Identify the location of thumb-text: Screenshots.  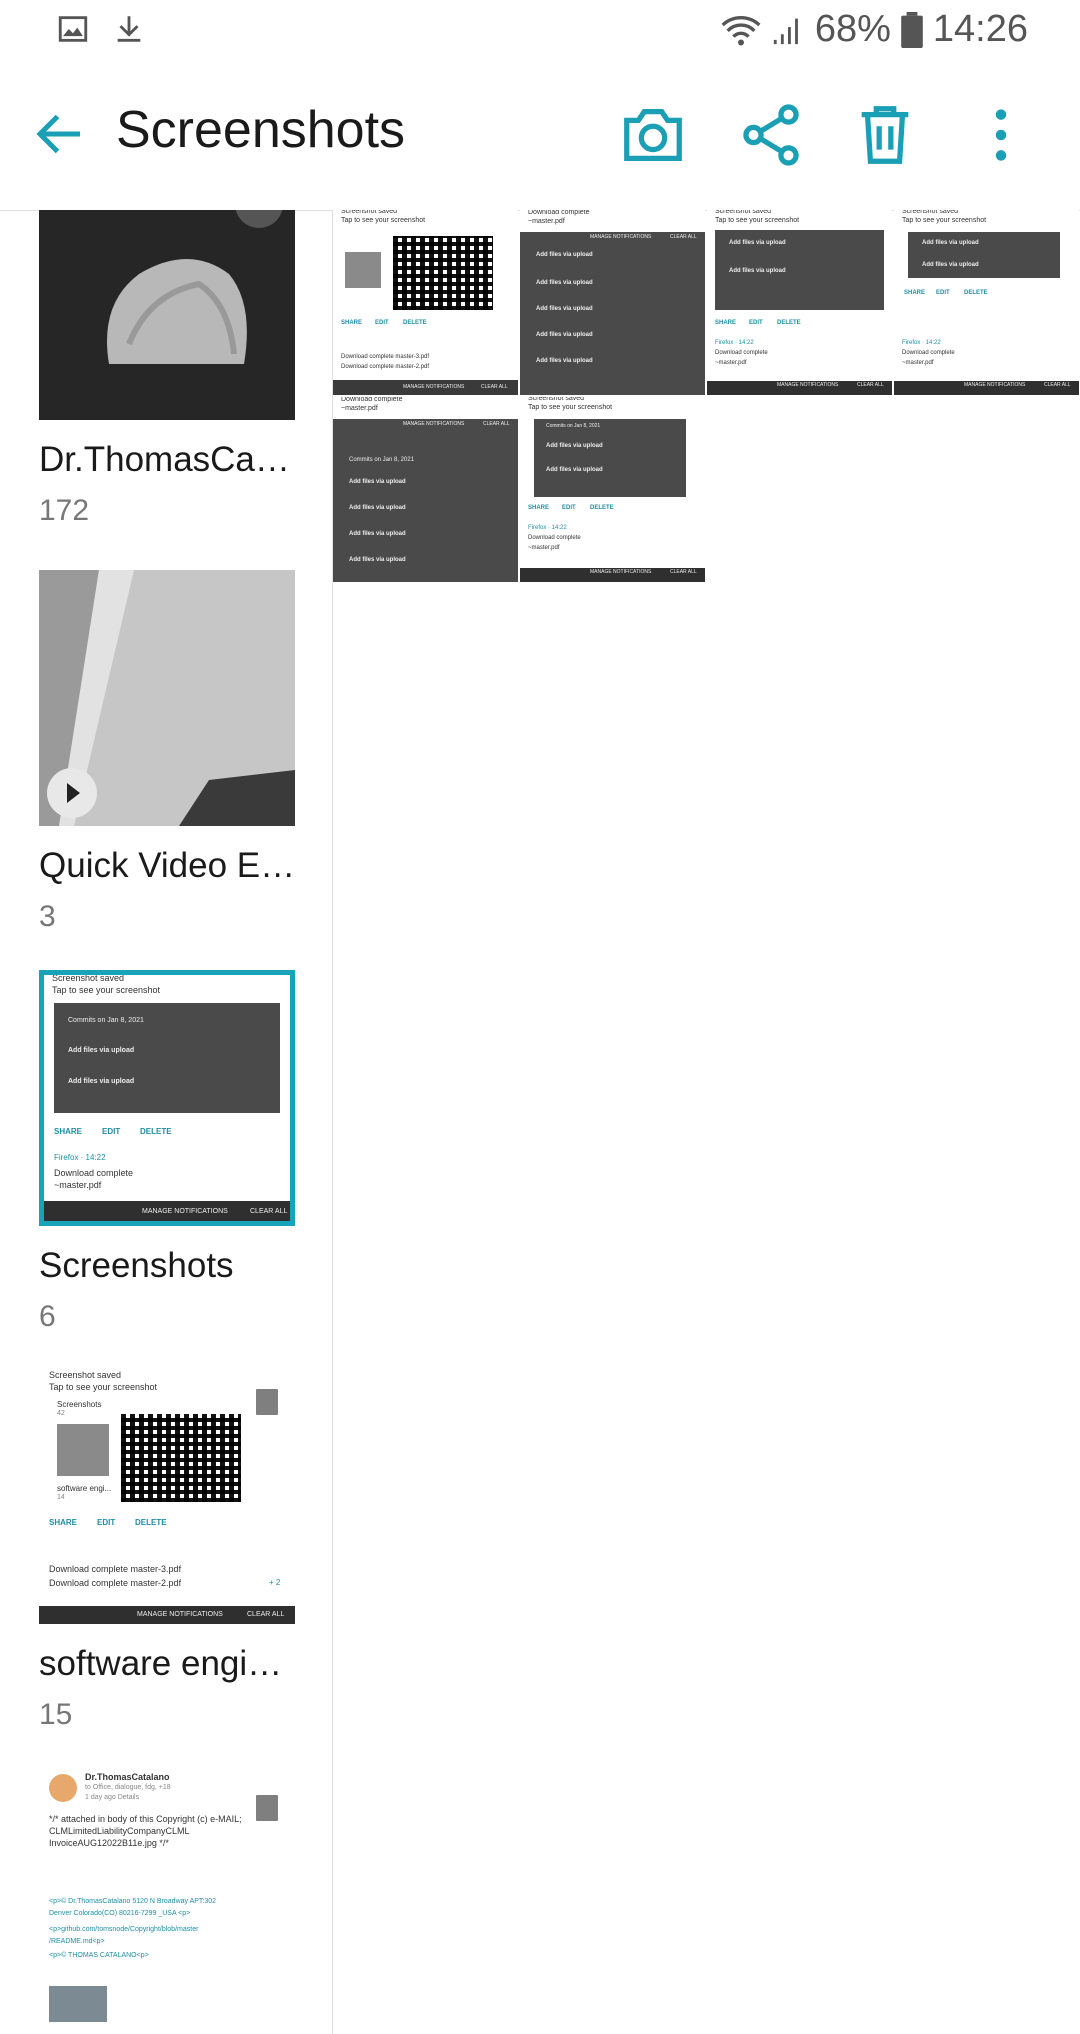
(79, 1404).